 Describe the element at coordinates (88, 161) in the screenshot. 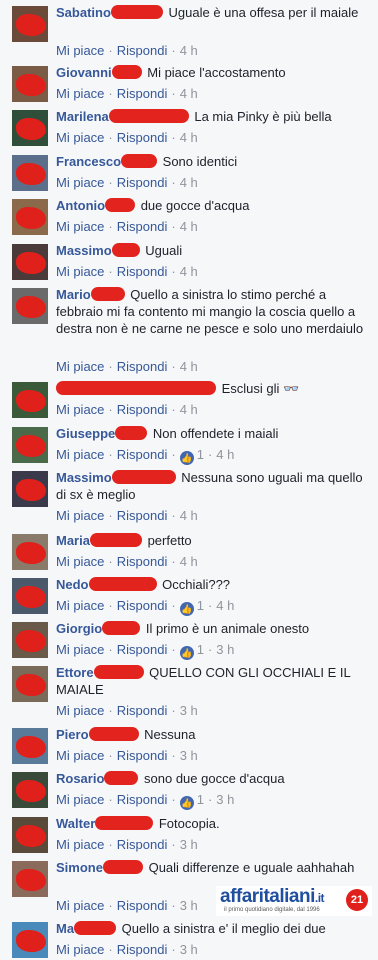

I see `commenter-name: Francesco` at that location.